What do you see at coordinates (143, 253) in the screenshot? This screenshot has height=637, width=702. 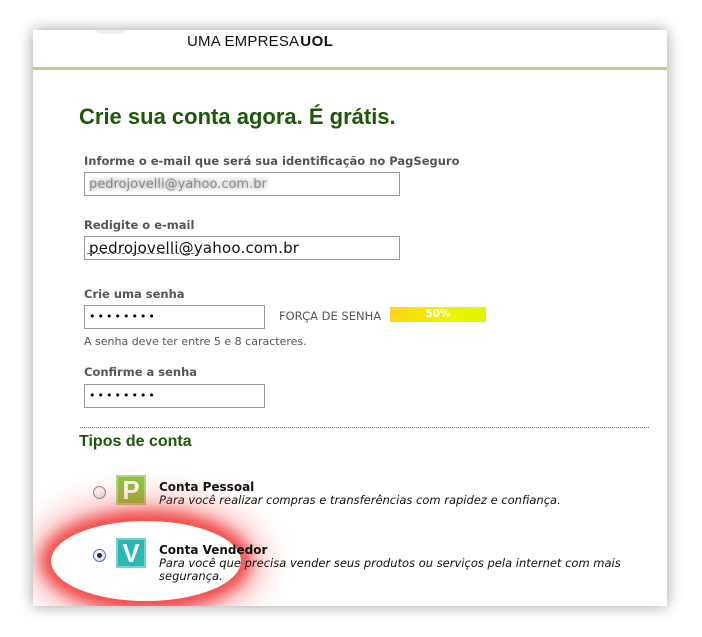 I see `spellcheck-underline` at bounding box center [143, 253].